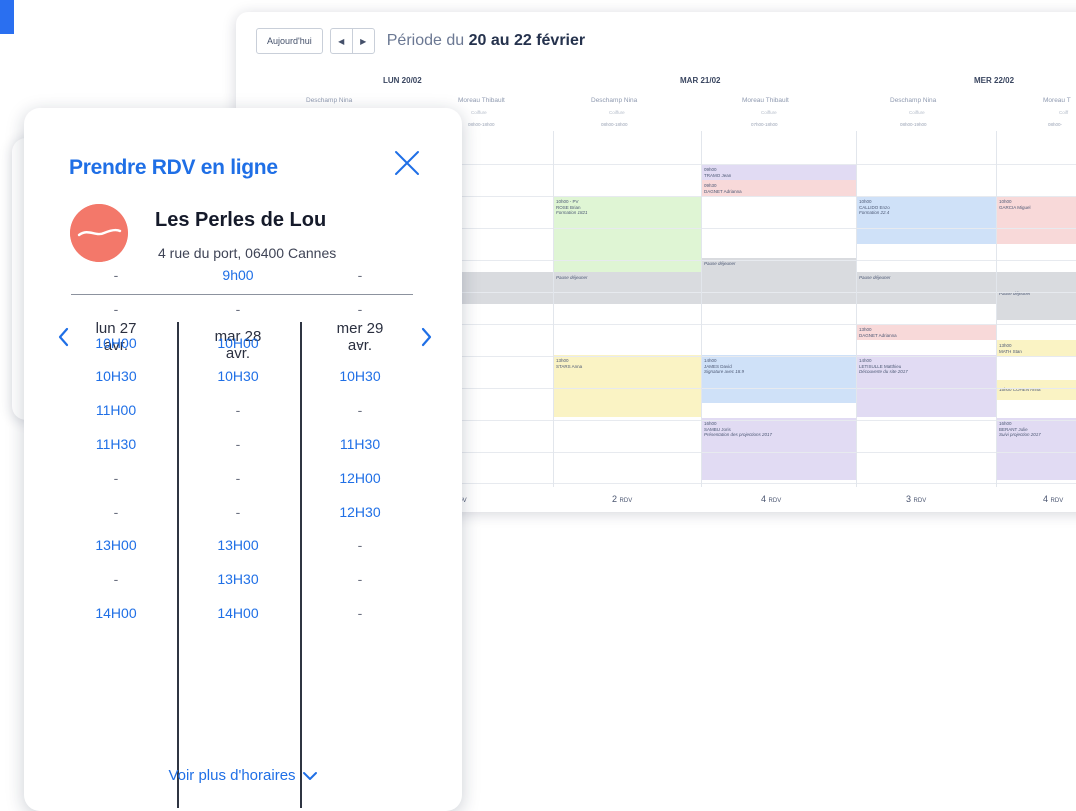 The image size is (1076, 811). Describe the element at coordinates (173, 167) in the screenshot. I see `widget-title: Prendre RDV en ligne` at that location.